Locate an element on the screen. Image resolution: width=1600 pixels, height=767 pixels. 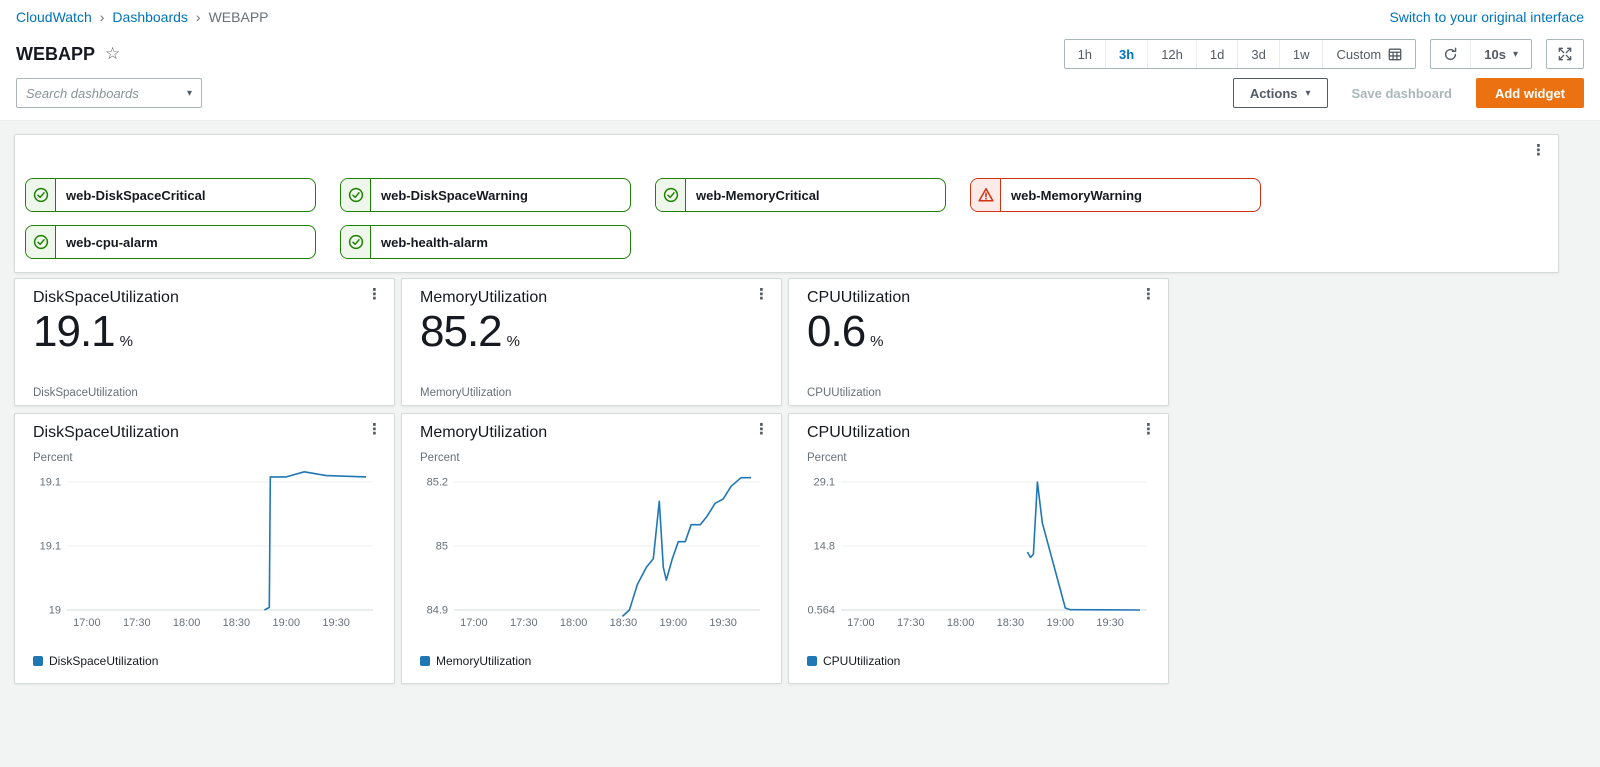
refresh-controls: 10s ▾ is located at coordinates (1481, 54).